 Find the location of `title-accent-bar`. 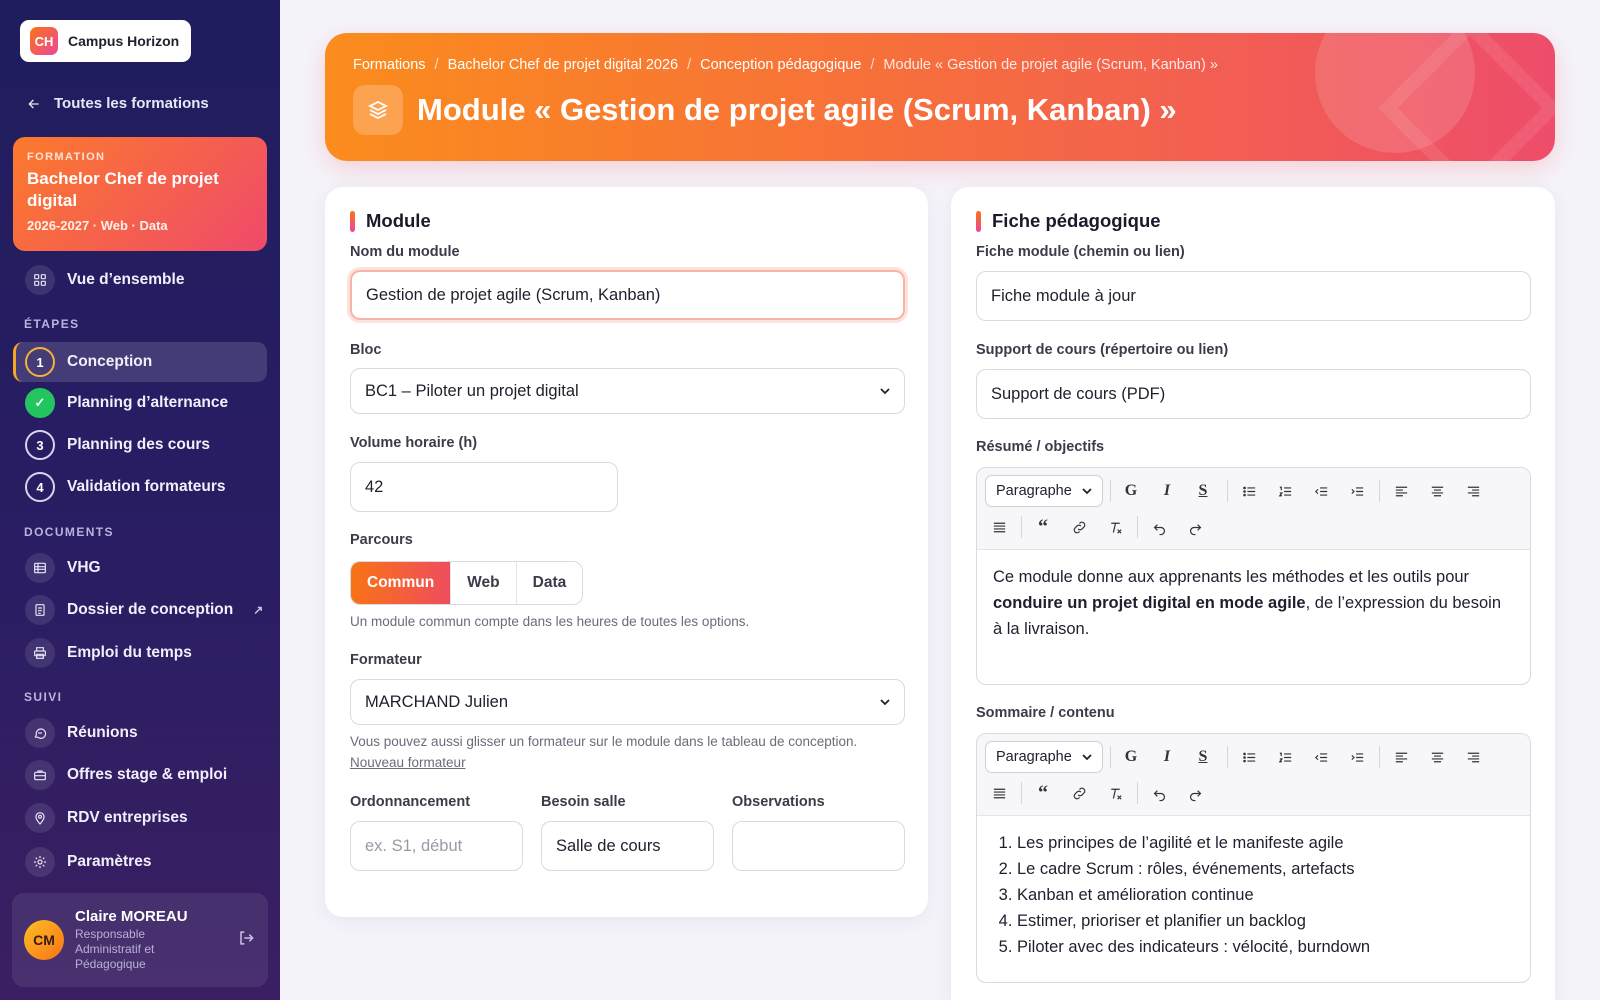

title-accent-bar is located at coordinates (978, 221).